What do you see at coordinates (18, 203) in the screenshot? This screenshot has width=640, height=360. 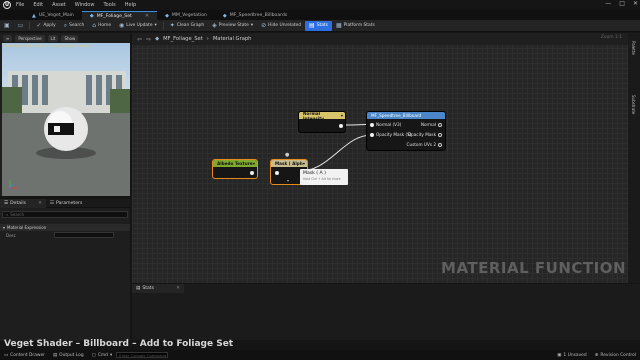 I see `tab-details-label: Details` at bounding box center [18, 203].